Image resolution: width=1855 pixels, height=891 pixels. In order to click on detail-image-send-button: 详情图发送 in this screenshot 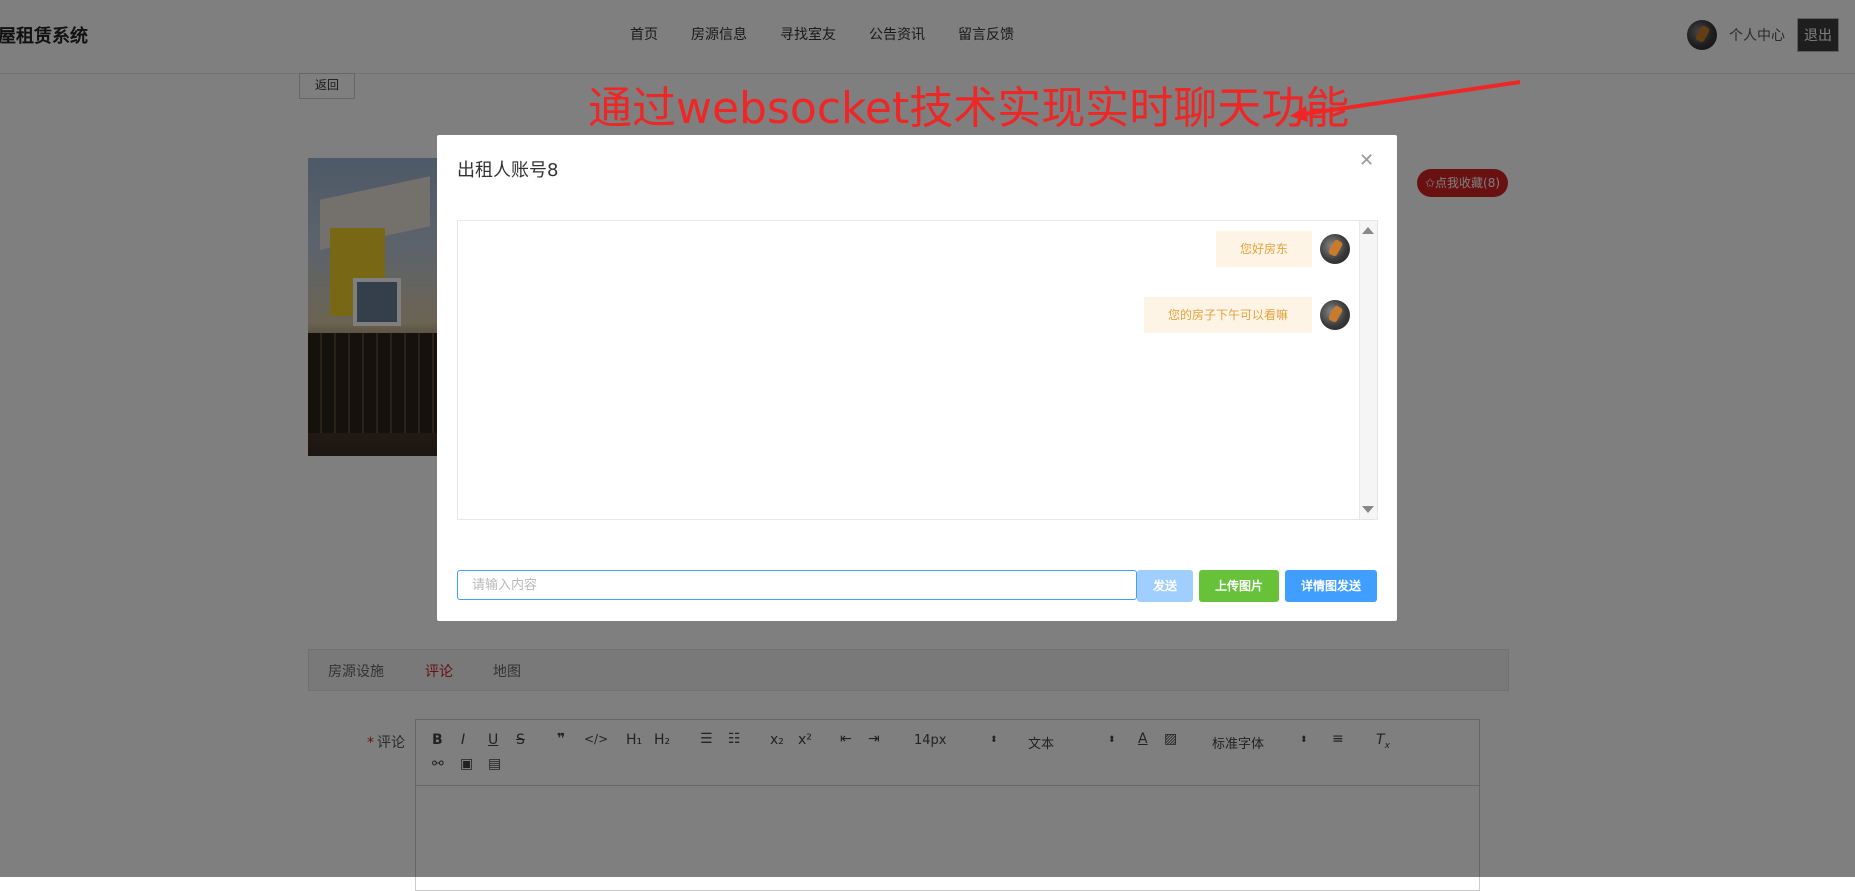, I will do `click(1331, 586)`.